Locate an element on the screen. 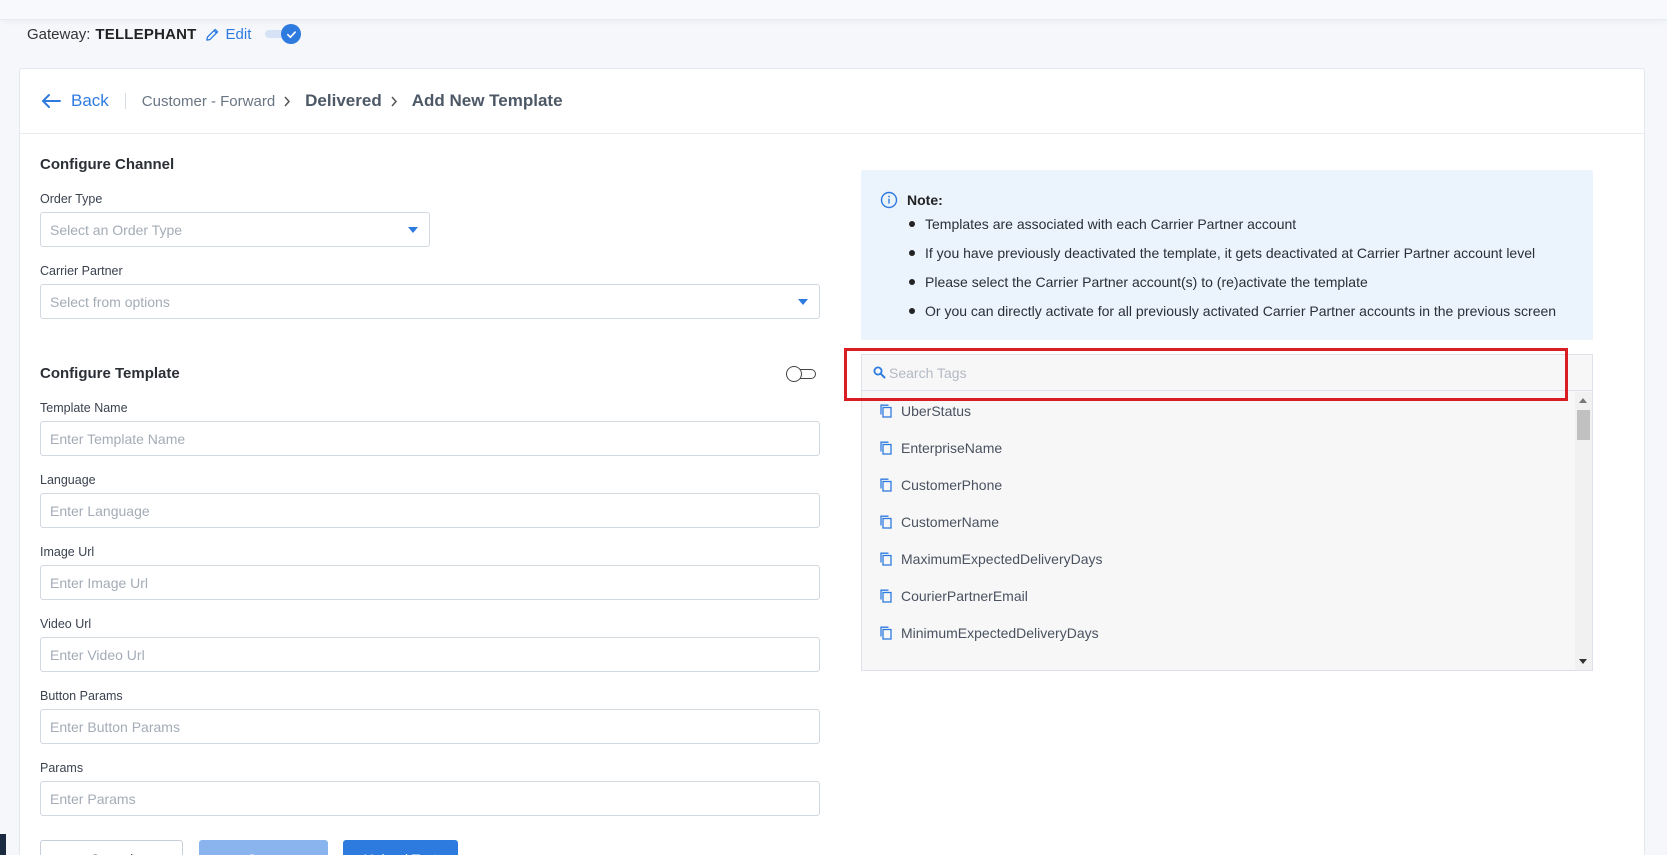 This screenshot has height=855, width=1667. tag-list-scrollbar is located at coordinates (1583, 531).